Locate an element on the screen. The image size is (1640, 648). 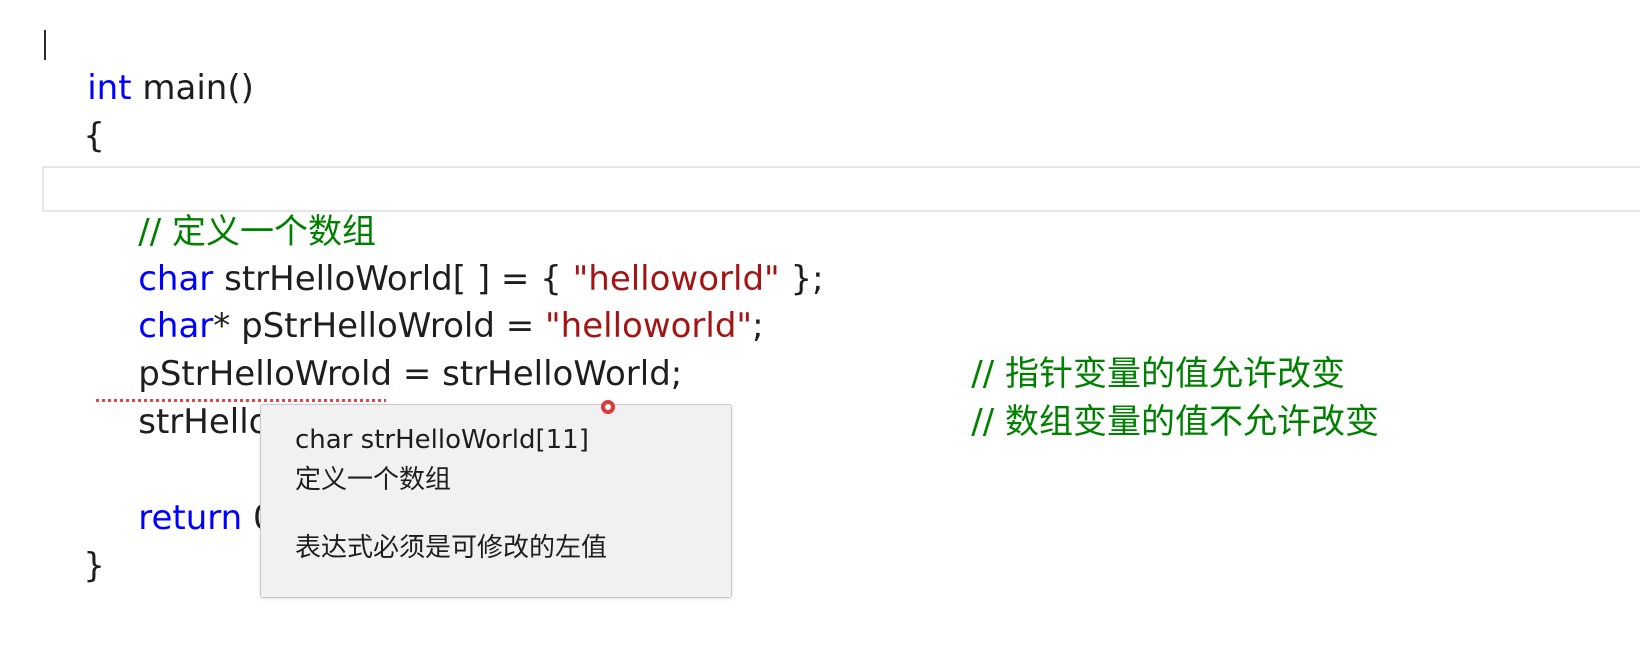
code-line-7-comment: // 指针变量的值允许改变 is located at coordinates (1136, 351).